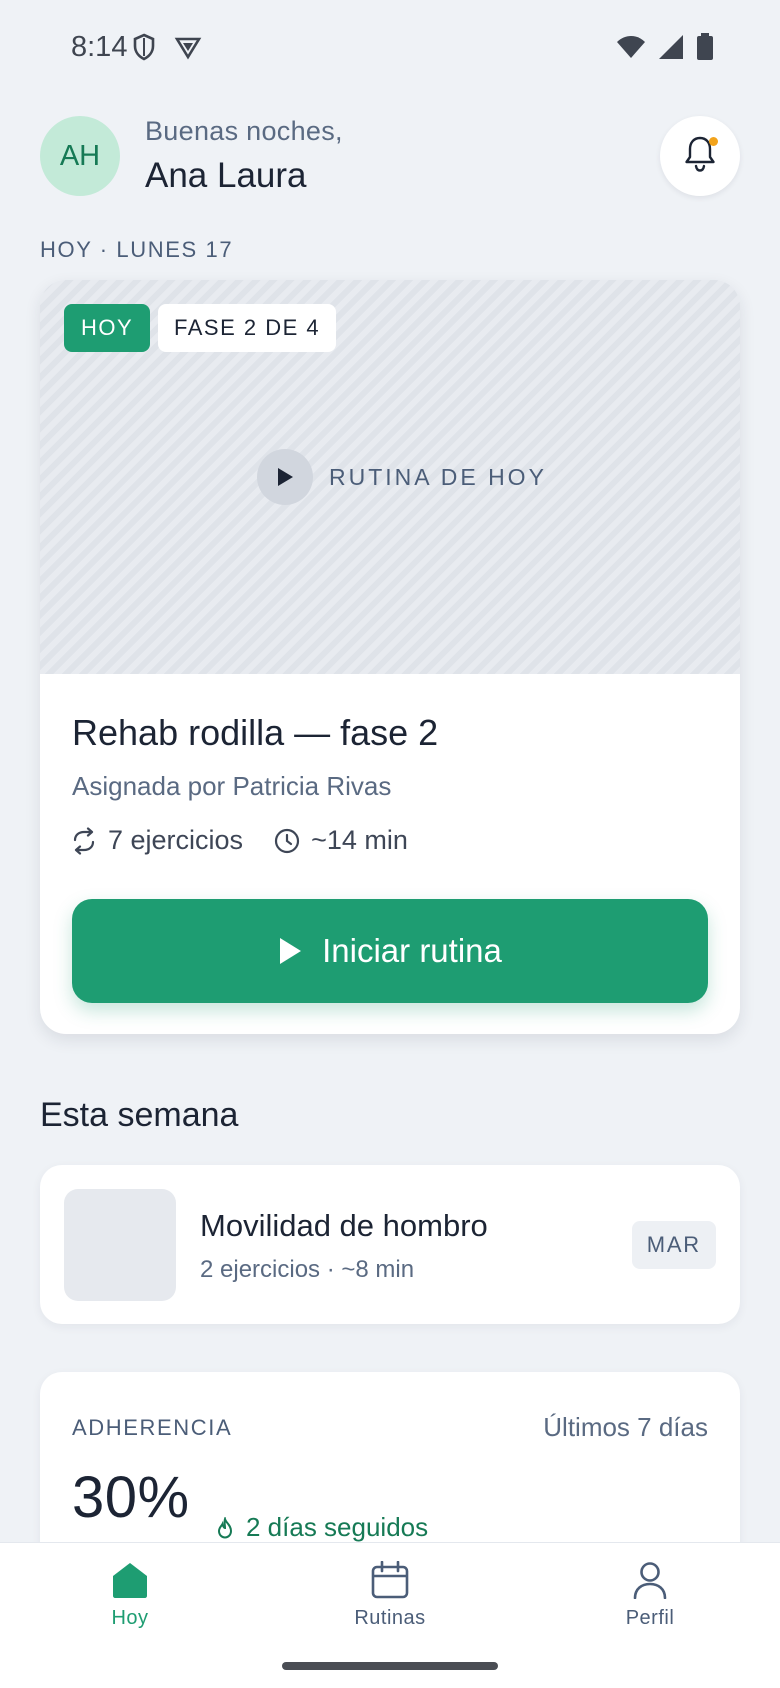 The width and height of the screenshot is (780, 1688). I want to click on nav-label-perfil: Perfil, so click(650, 1618).